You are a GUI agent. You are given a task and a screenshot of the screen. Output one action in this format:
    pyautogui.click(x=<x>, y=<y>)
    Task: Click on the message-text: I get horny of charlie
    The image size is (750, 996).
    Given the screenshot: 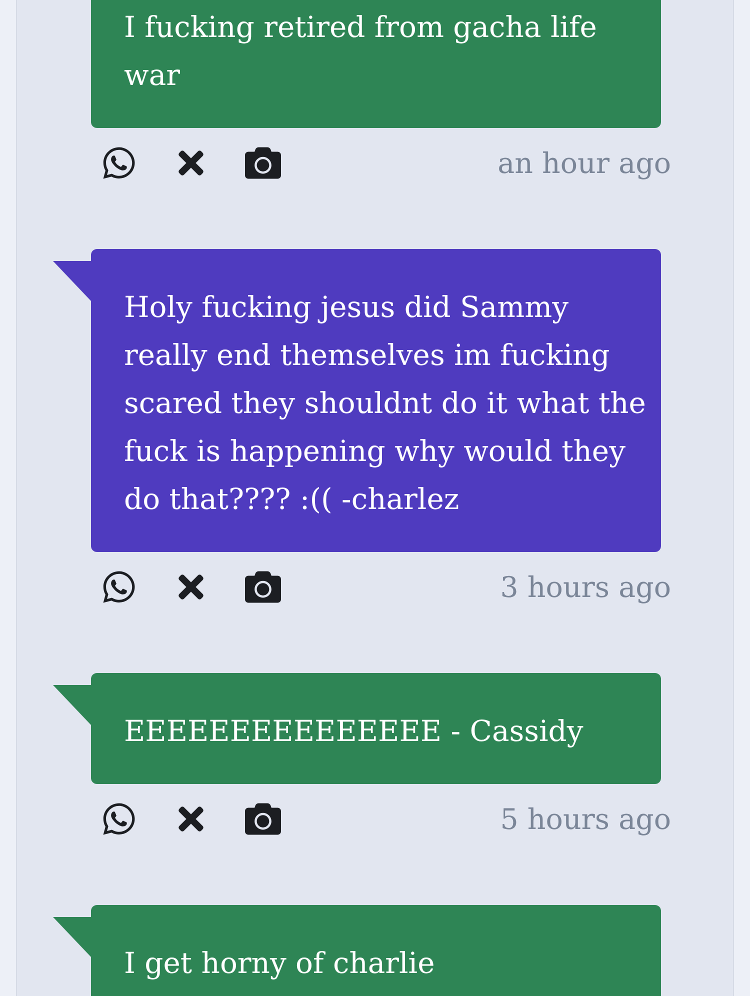 What is the action you would take?
    pyautogui.click(x=279, y=963)
    